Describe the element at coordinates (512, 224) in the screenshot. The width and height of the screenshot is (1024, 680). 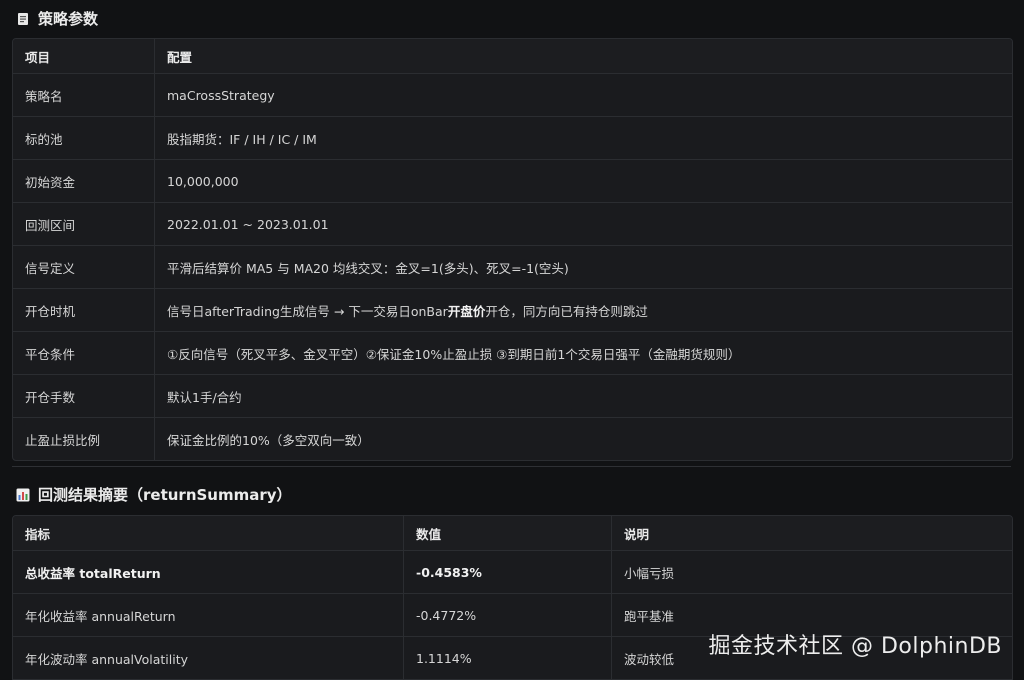
I see `table-row: 回测区间 2022.01.01 ~ 2023.01.01` at that location.